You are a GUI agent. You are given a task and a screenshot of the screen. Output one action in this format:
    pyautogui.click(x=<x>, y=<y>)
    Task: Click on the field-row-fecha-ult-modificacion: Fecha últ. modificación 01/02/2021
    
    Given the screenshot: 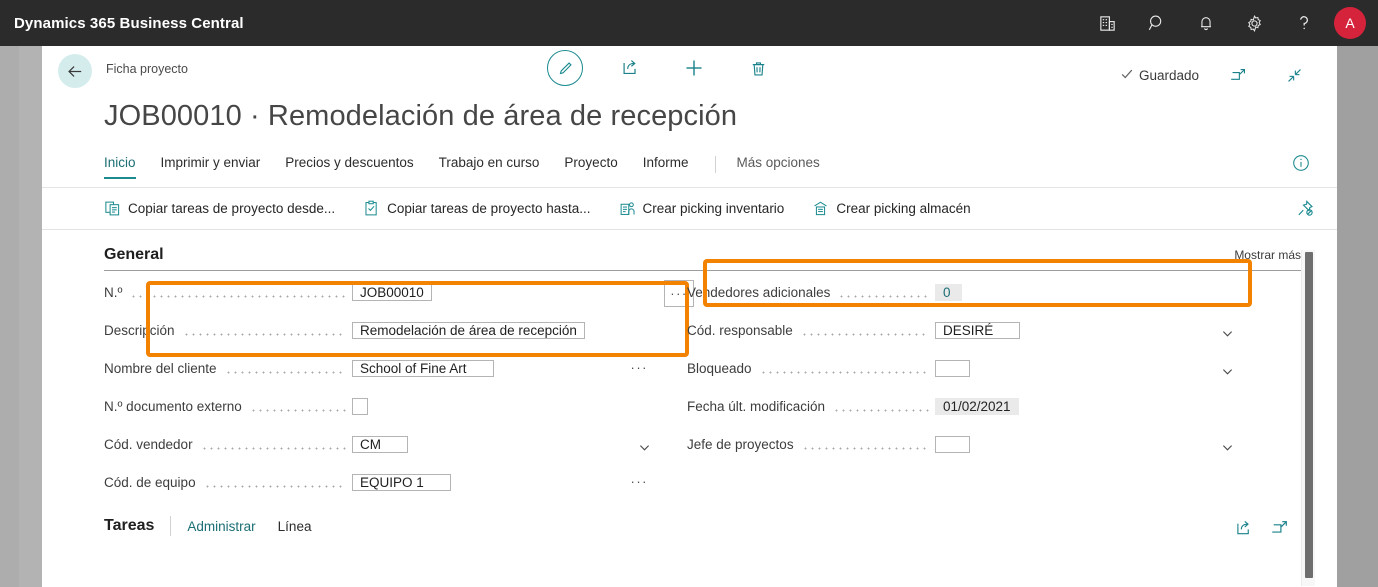 What is the action you would take?
    pyautogui.click(x=963, y=406)
    